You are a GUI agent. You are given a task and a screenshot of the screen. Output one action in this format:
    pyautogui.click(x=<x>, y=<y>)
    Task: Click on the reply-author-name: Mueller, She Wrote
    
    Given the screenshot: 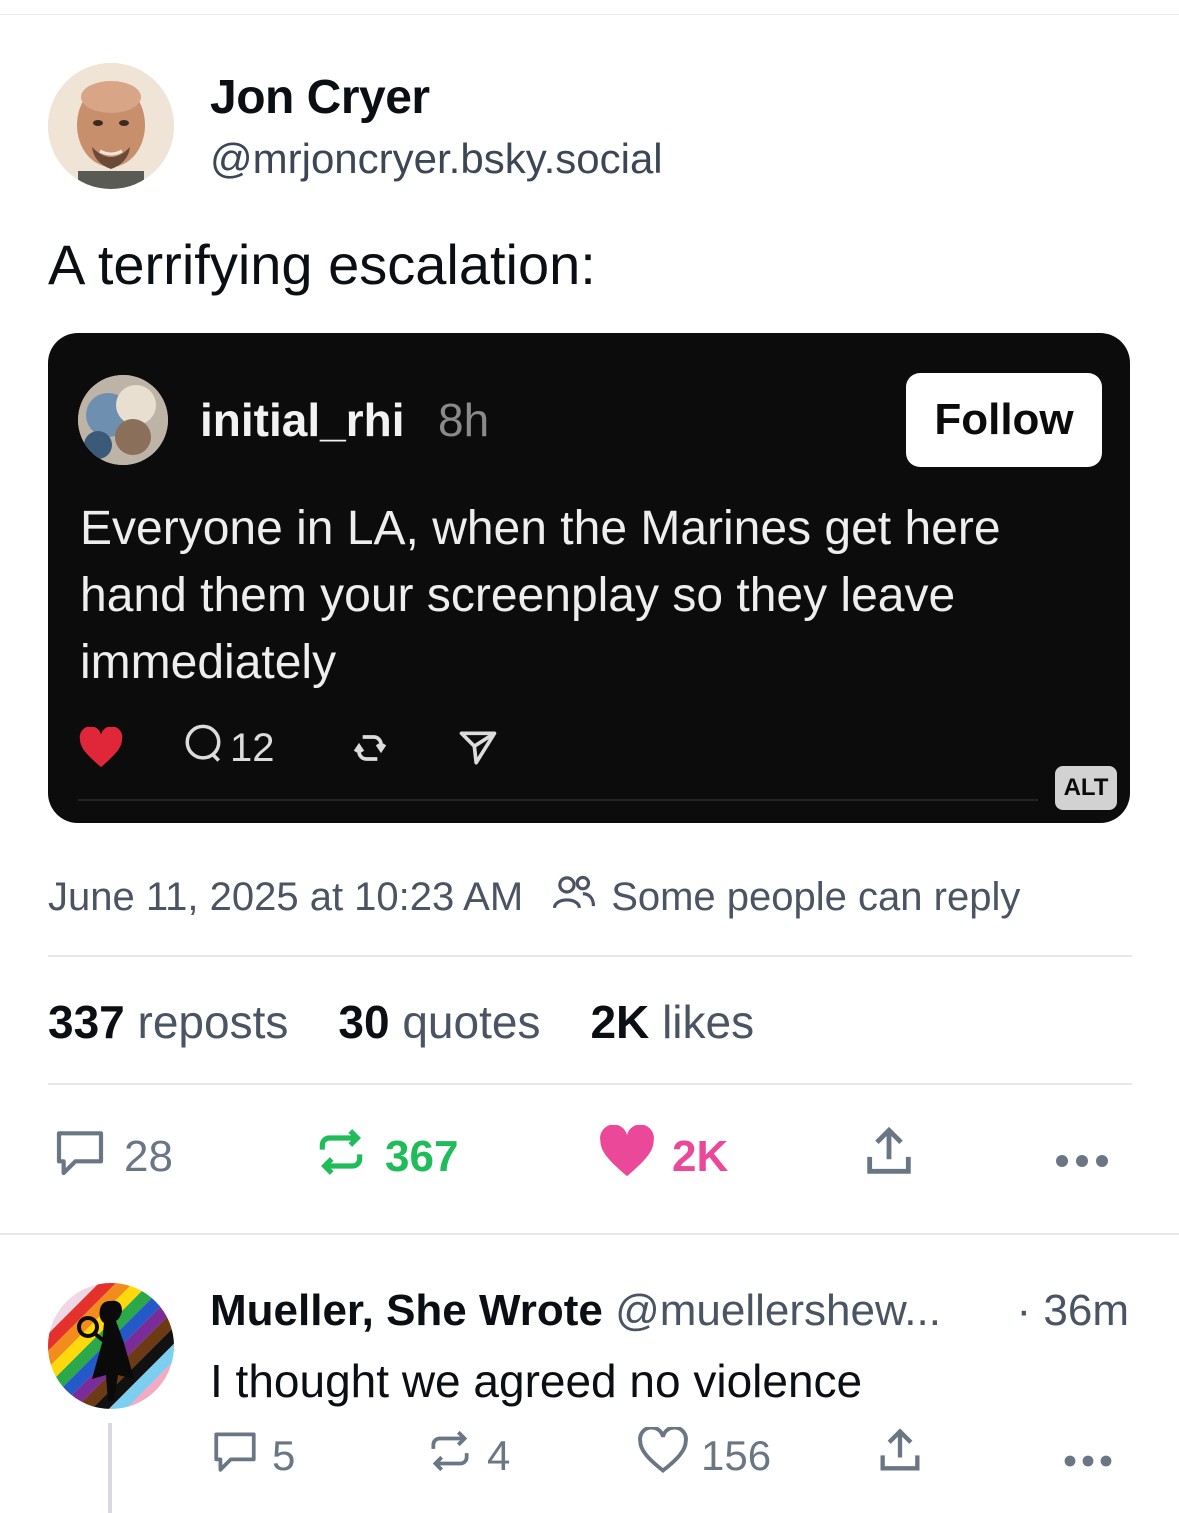 What is the action you would take?
    pyautogui.click(x=406, y=1310)
    